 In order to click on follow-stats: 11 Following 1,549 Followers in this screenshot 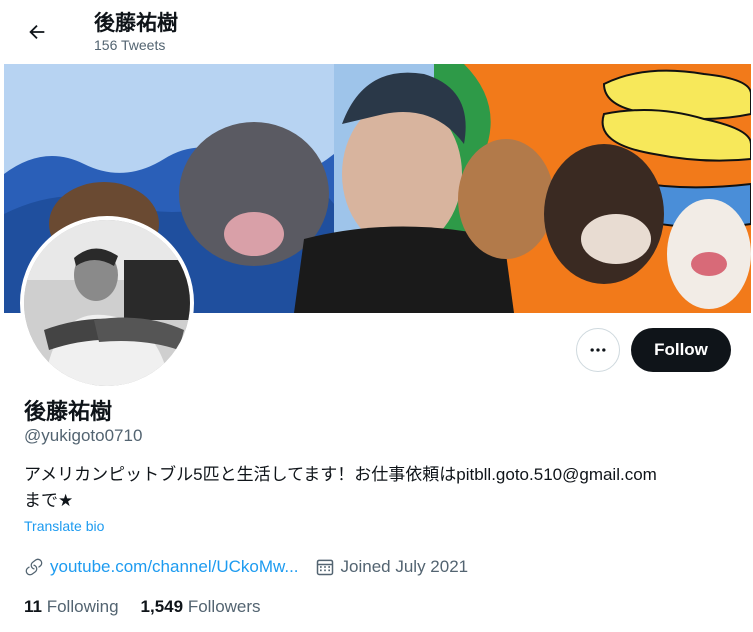, I will do `click(153, 607)`.